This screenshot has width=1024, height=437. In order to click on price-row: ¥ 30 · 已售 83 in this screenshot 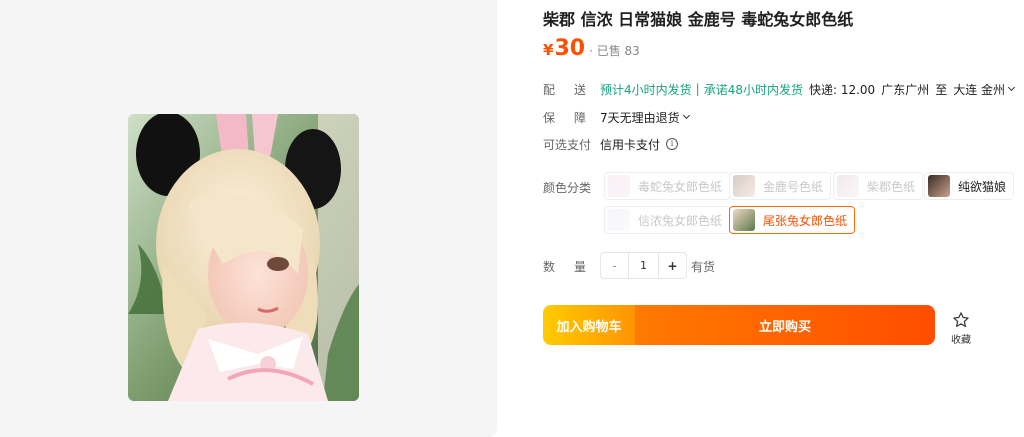, I will do `click(591, 51)`.